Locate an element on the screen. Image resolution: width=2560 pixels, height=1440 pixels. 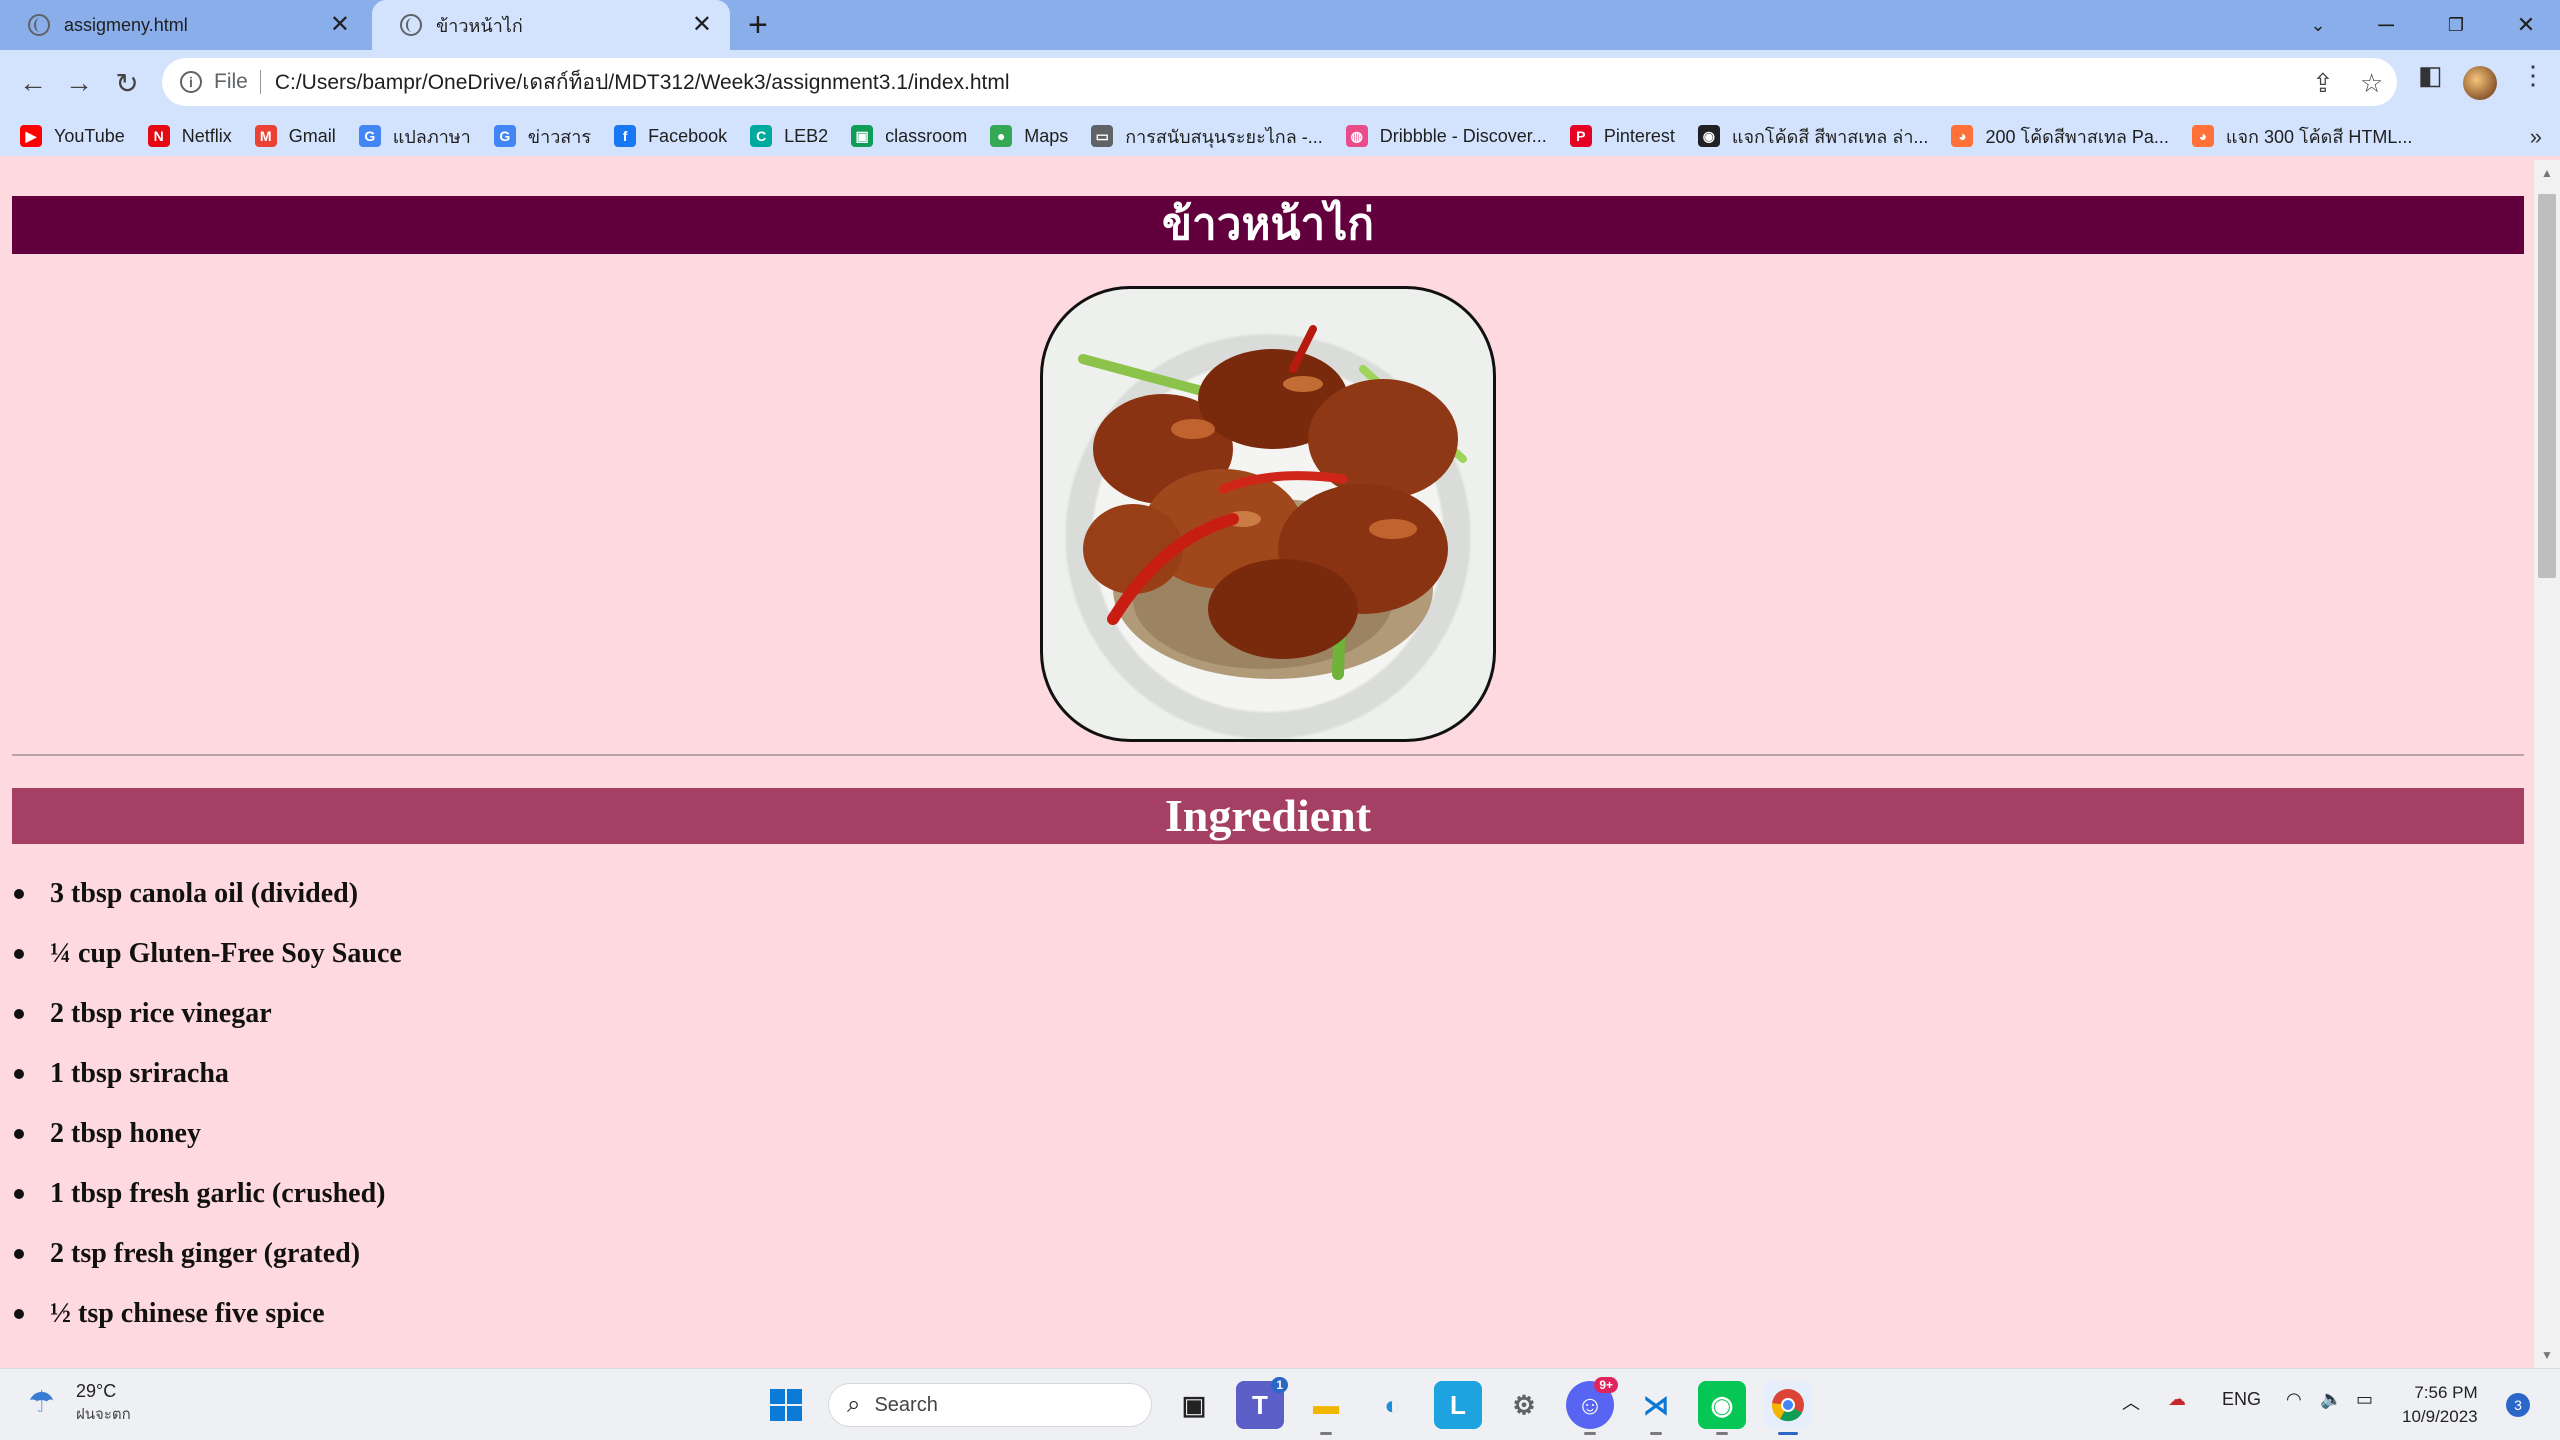
file-explorer-icon: ▬ is located at coordinates (1326, 1408).